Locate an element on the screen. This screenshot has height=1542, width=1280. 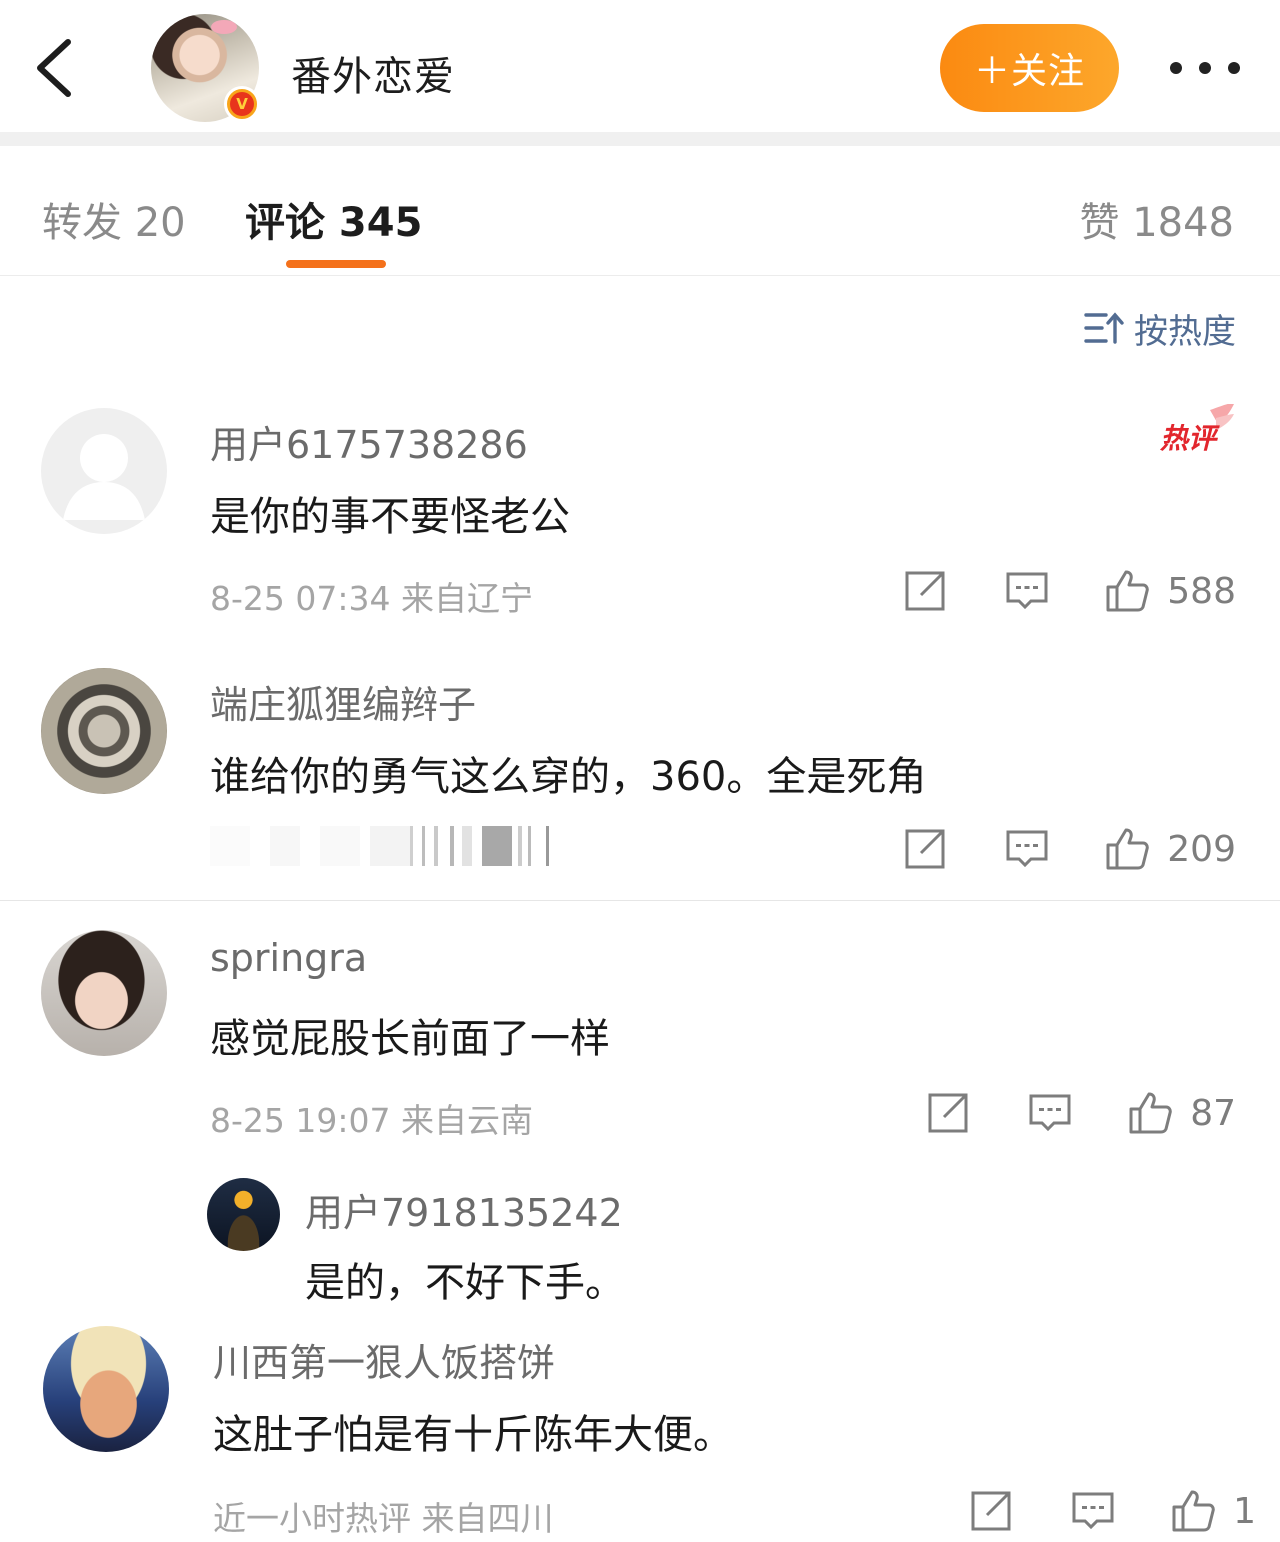
comment-meta: 8-25 19:07 来自云南 is located at coordinates (371, 1120).